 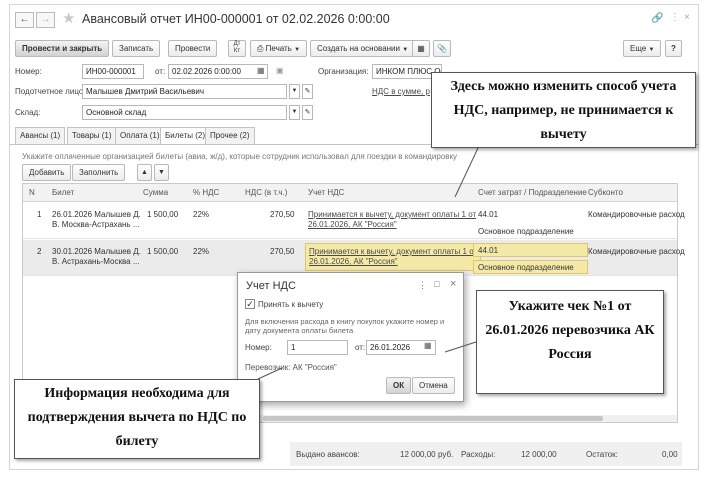 What do you see at coordinates (466, 172) in the screenshot?
I see `callout-line-vat-method` at bounding box center [466, 172].